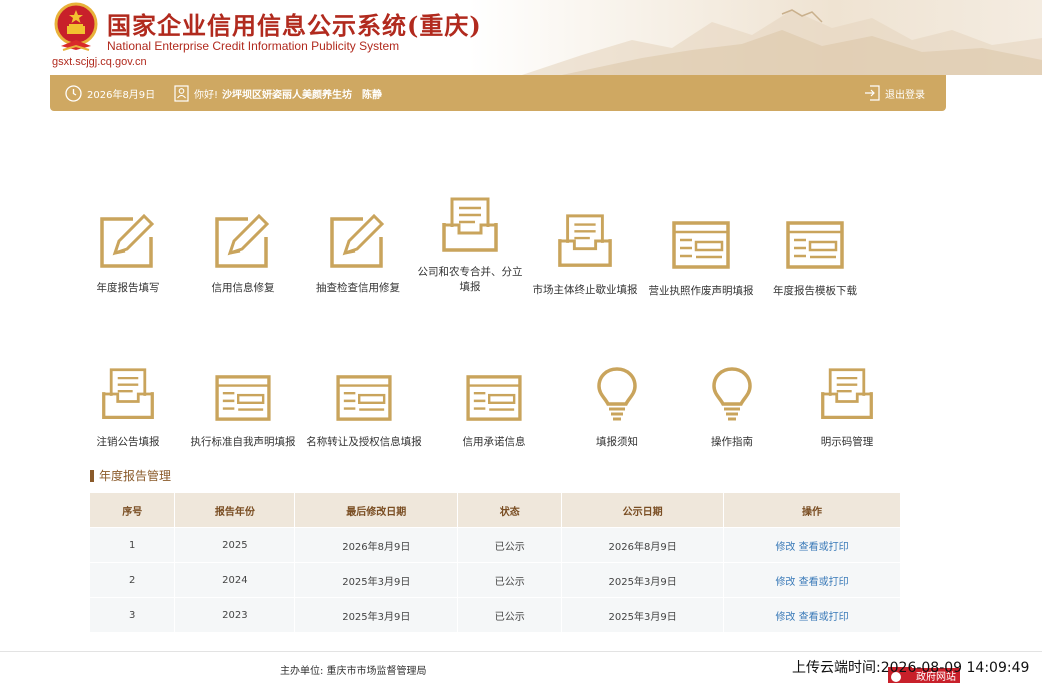 The image size is (1042, 683). I want to click on enterprise-name: 沙坪坝区妍姿丽人美颜养生坊, so click(287, 95).